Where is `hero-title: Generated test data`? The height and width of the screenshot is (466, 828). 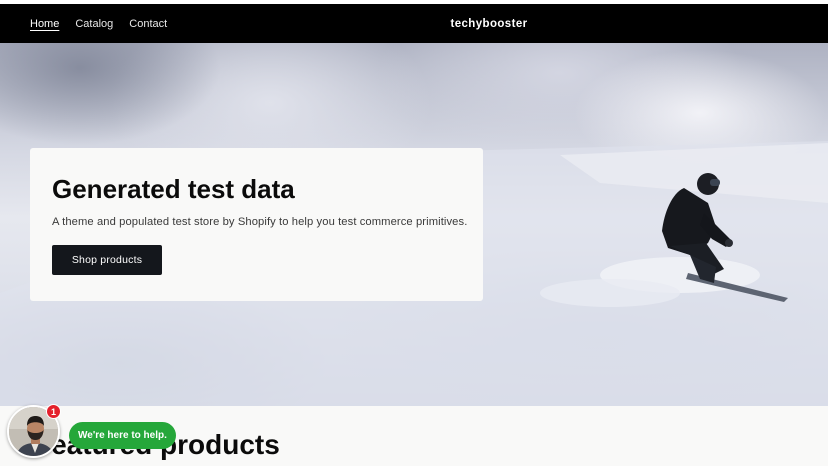 hero-title: Generated test data is located at coordinates (173, 189).